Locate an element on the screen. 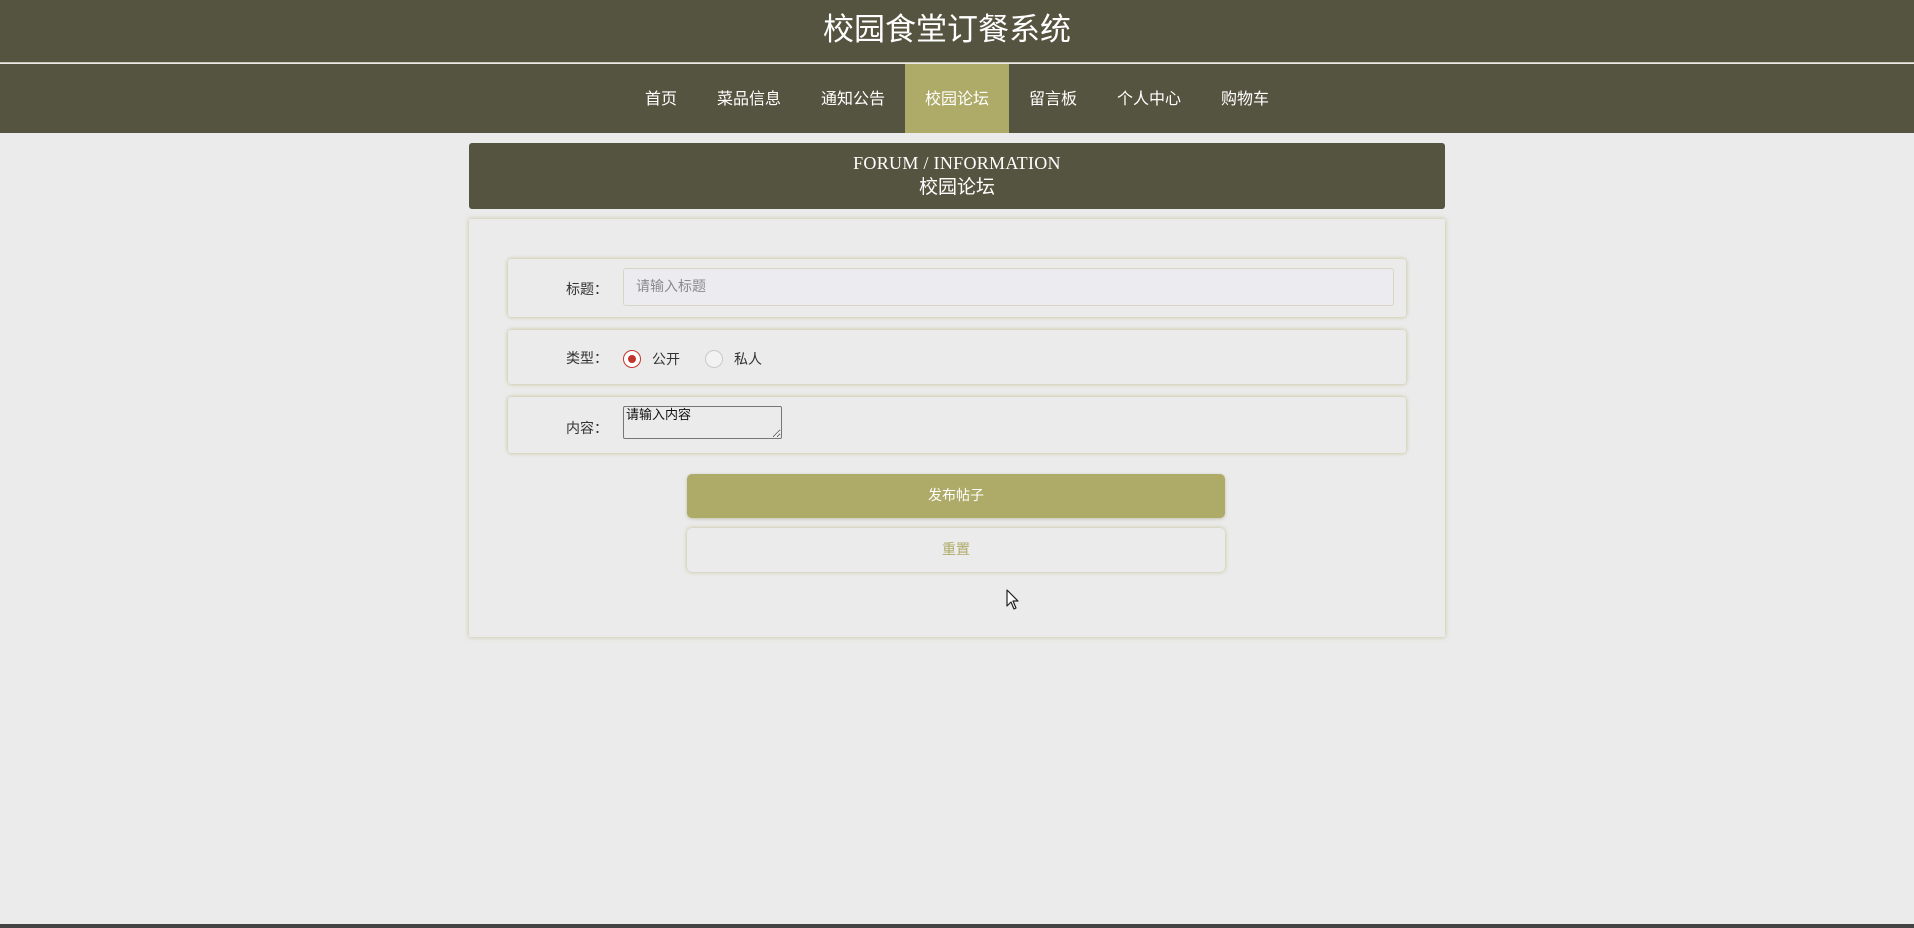  title-input is located at coordinates (1008, 287).